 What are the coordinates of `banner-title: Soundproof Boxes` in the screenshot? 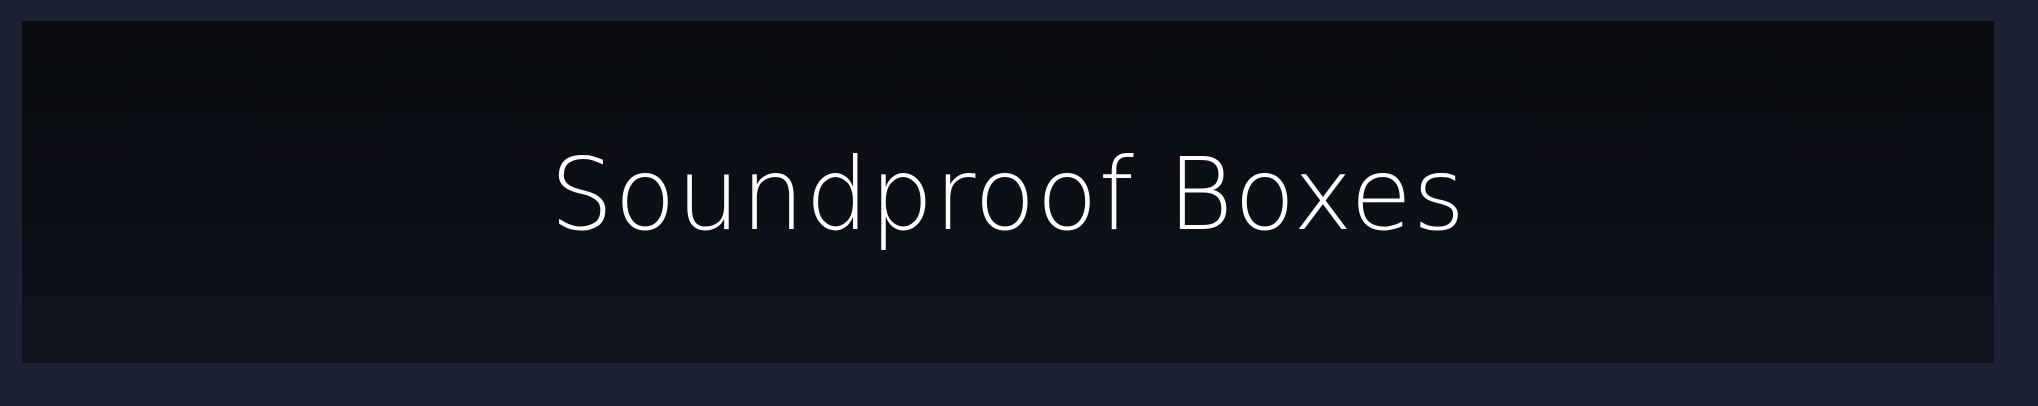 It's located at (1008, 194).